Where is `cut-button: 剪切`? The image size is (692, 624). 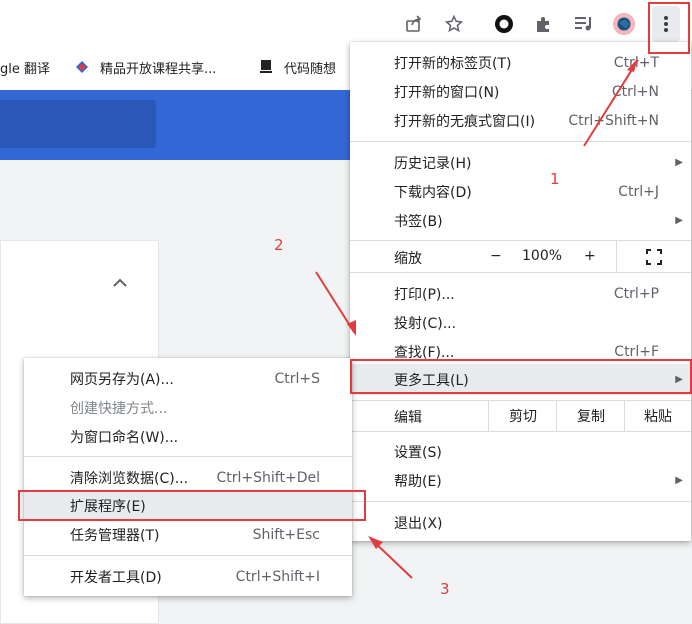 cut-button: 剪切 is located at coordinates (522, 415).